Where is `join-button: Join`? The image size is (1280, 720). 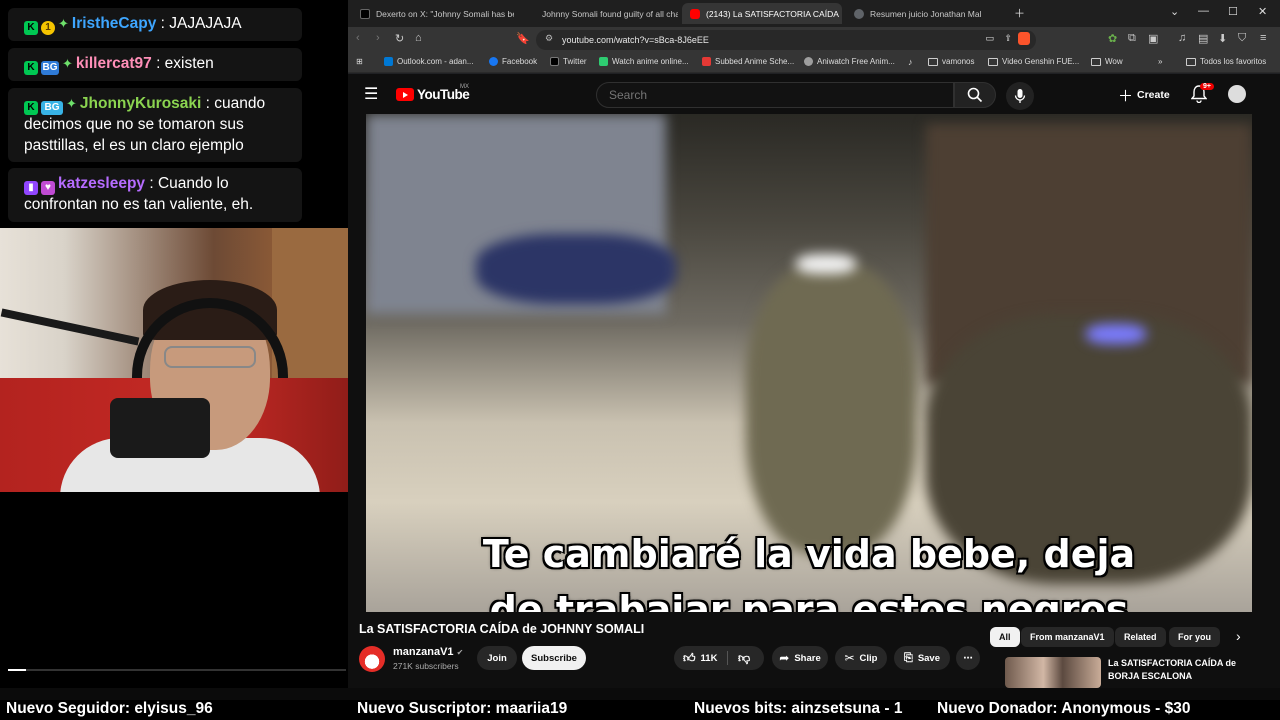 join-button: Join is located at coordinates (497, 658).